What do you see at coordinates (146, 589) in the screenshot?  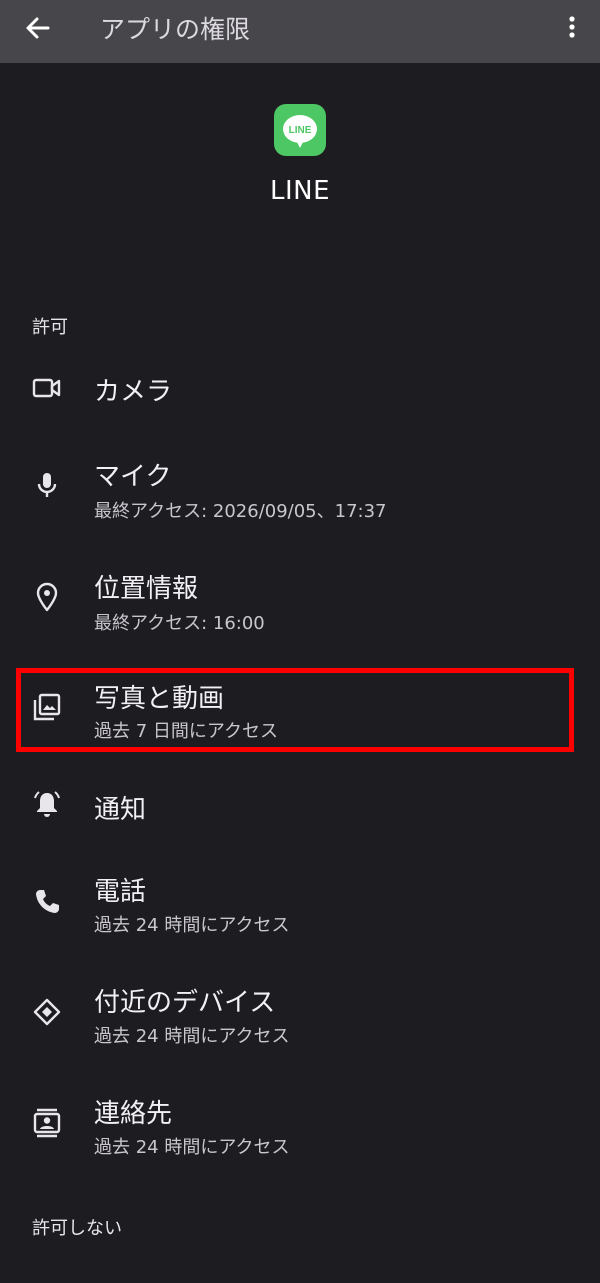 I see `permission-title: 位置情報` at bounding box center [146, 589].